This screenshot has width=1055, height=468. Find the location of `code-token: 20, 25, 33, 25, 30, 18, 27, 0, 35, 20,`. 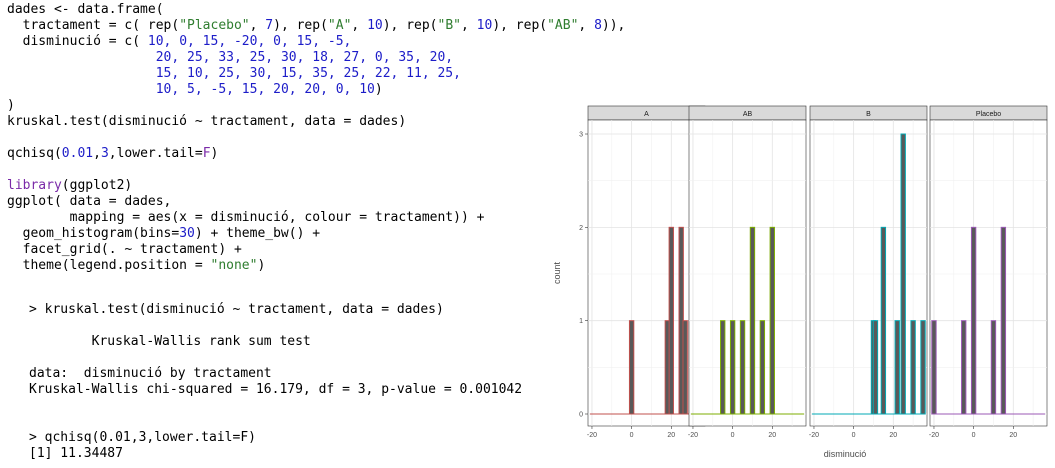

code-token: 20, 25, 33, 25, 30, 18, 27, 0, 35, 20, is located at coordinates (304, 57).